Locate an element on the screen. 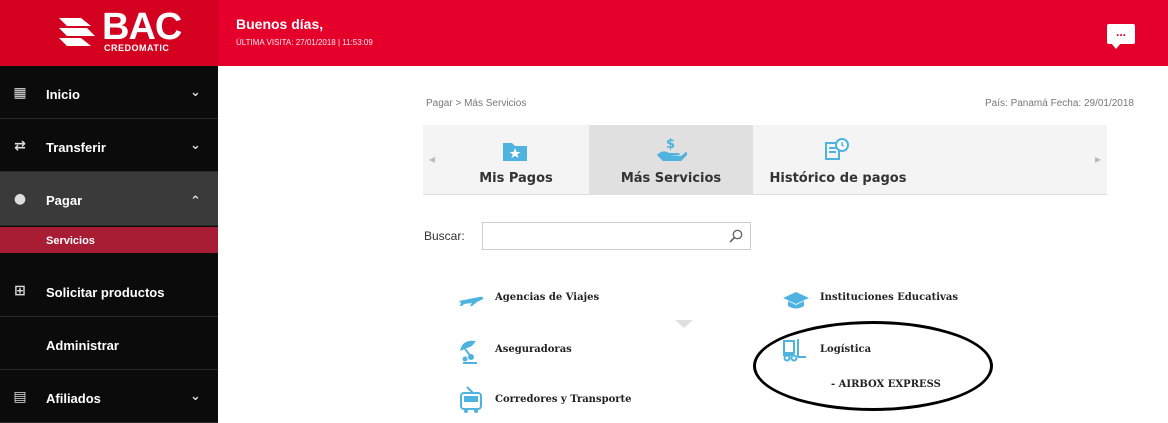  search-field is located at coordinates (616, 236).